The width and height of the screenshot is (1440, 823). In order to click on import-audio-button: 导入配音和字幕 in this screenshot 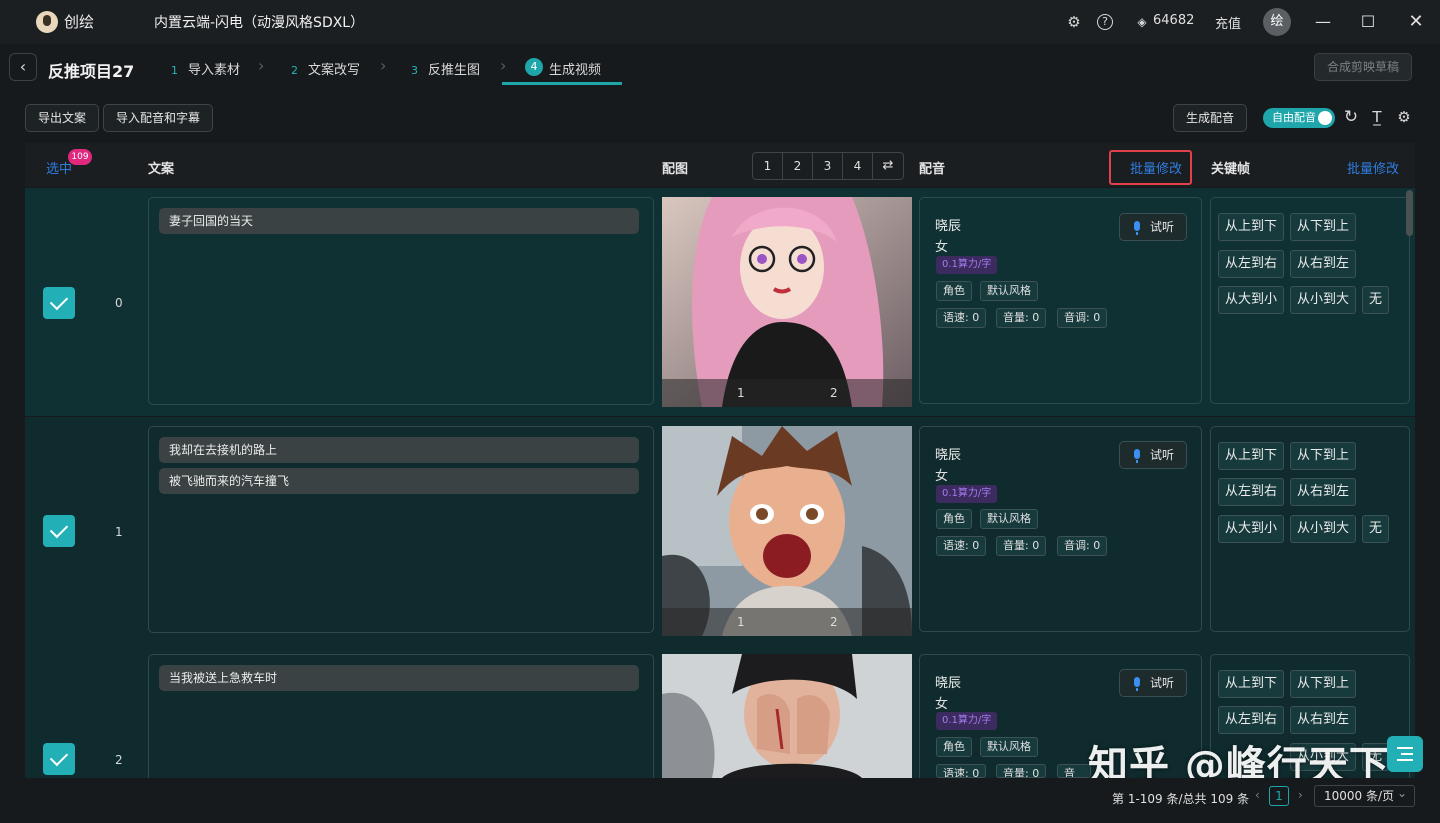, I will do `click(158, 118)`.